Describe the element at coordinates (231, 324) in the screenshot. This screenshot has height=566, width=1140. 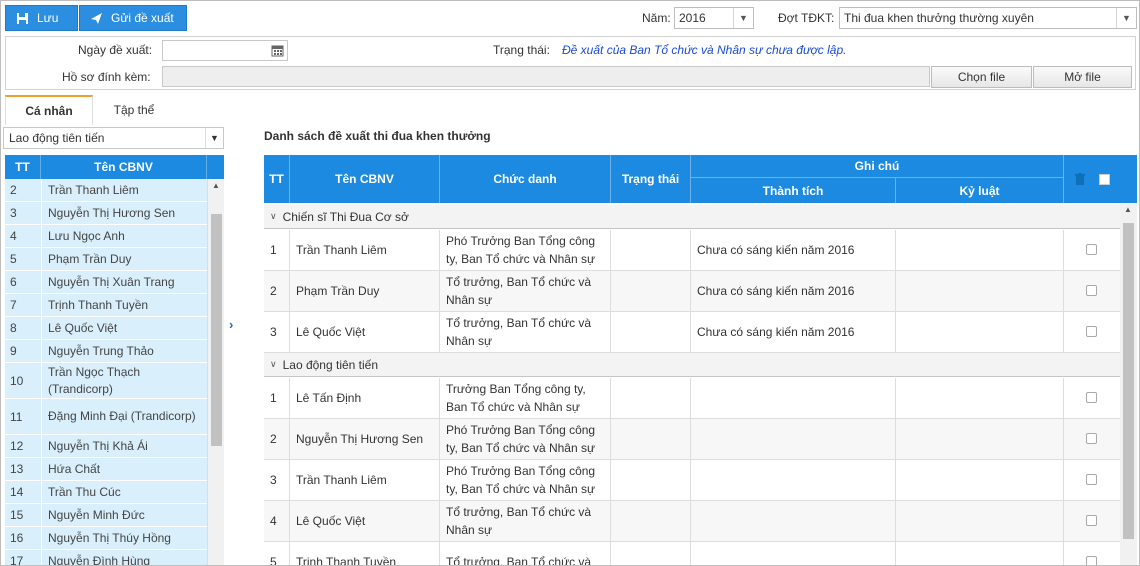
I see `chevron-right-icon: ›` at that location.